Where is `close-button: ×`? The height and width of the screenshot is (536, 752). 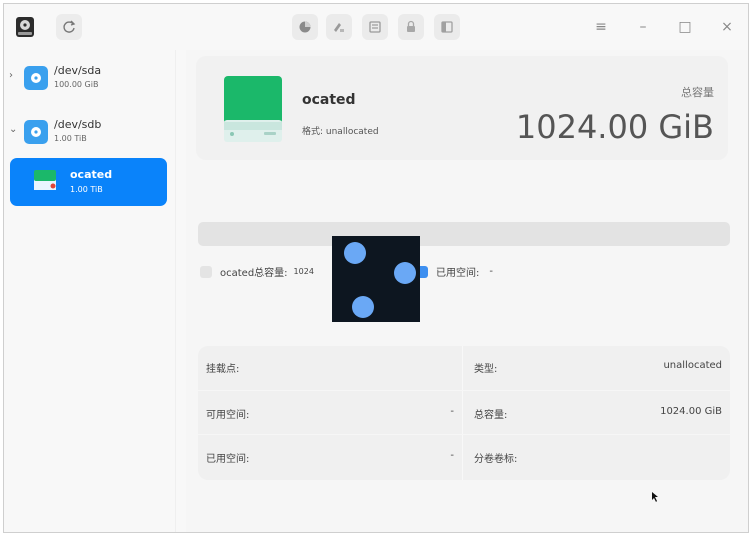 close-button: × is located at coordinates (727, 27).